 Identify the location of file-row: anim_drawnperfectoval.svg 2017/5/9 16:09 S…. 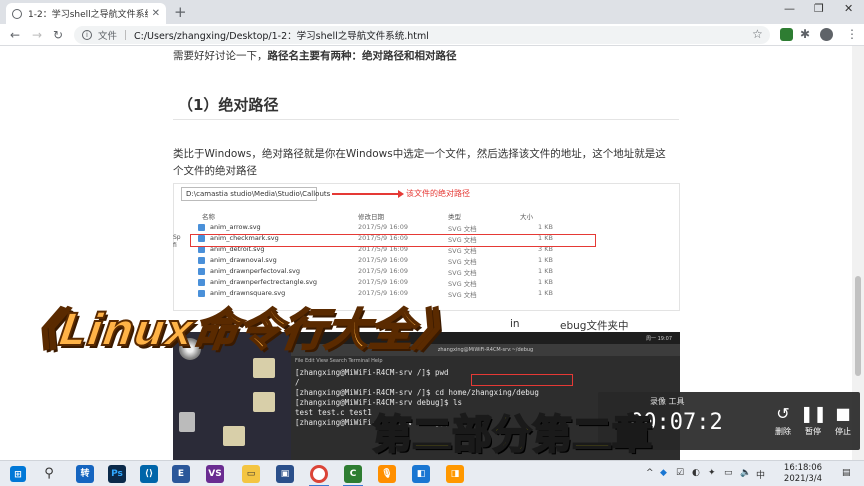
(388, 271).